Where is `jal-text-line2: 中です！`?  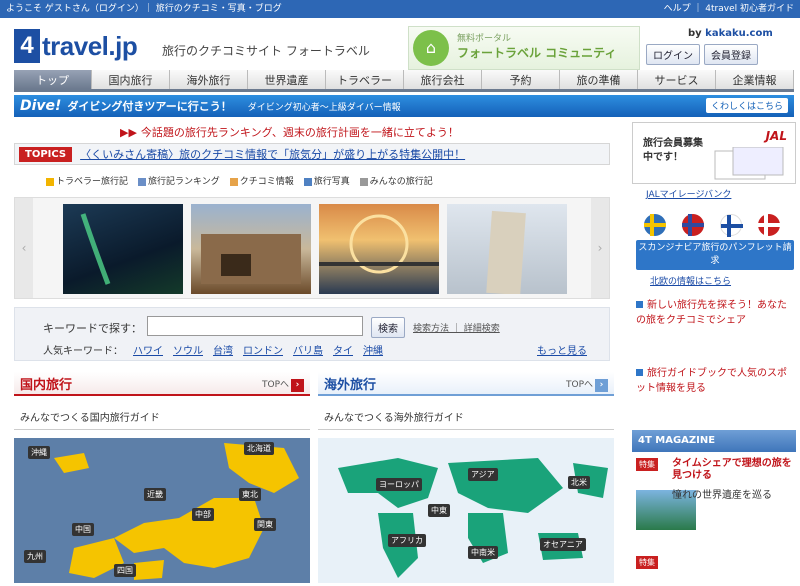
jal-text-line2: 中です！ is located at coordinates (663, 157).